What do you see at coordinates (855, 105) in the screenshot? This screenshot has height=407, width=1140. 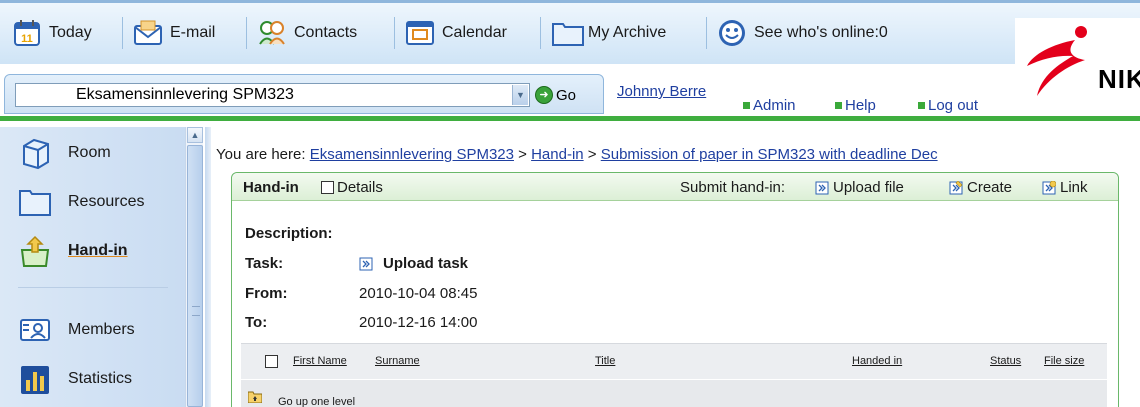 I see `help-link: Help` at bounding box center [855, 105].